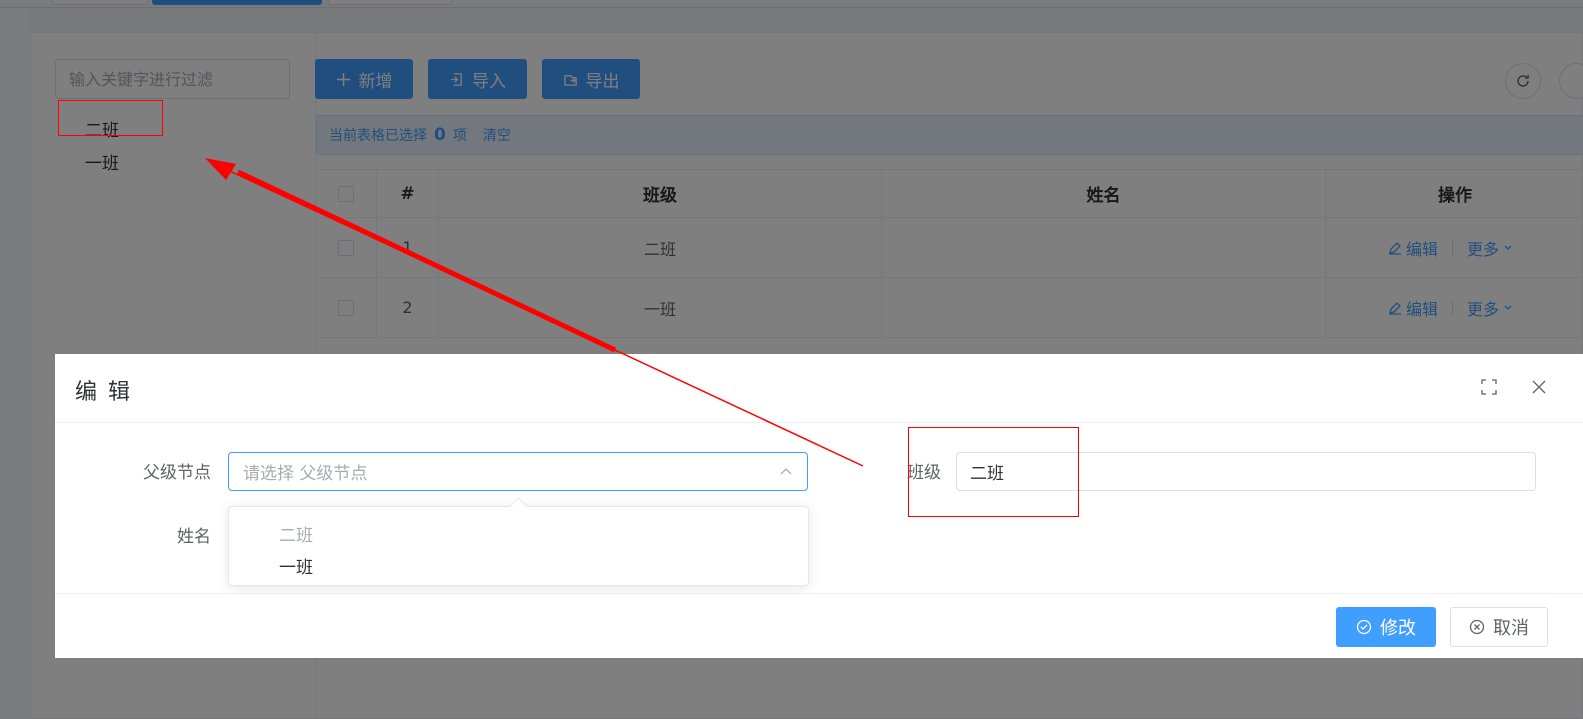 Image resolution: width=1583 pixels, height=719 pixels. Describe the element at coordinates (1489, 387) in the screenshot. I see `fullscreen-icon` at that location.